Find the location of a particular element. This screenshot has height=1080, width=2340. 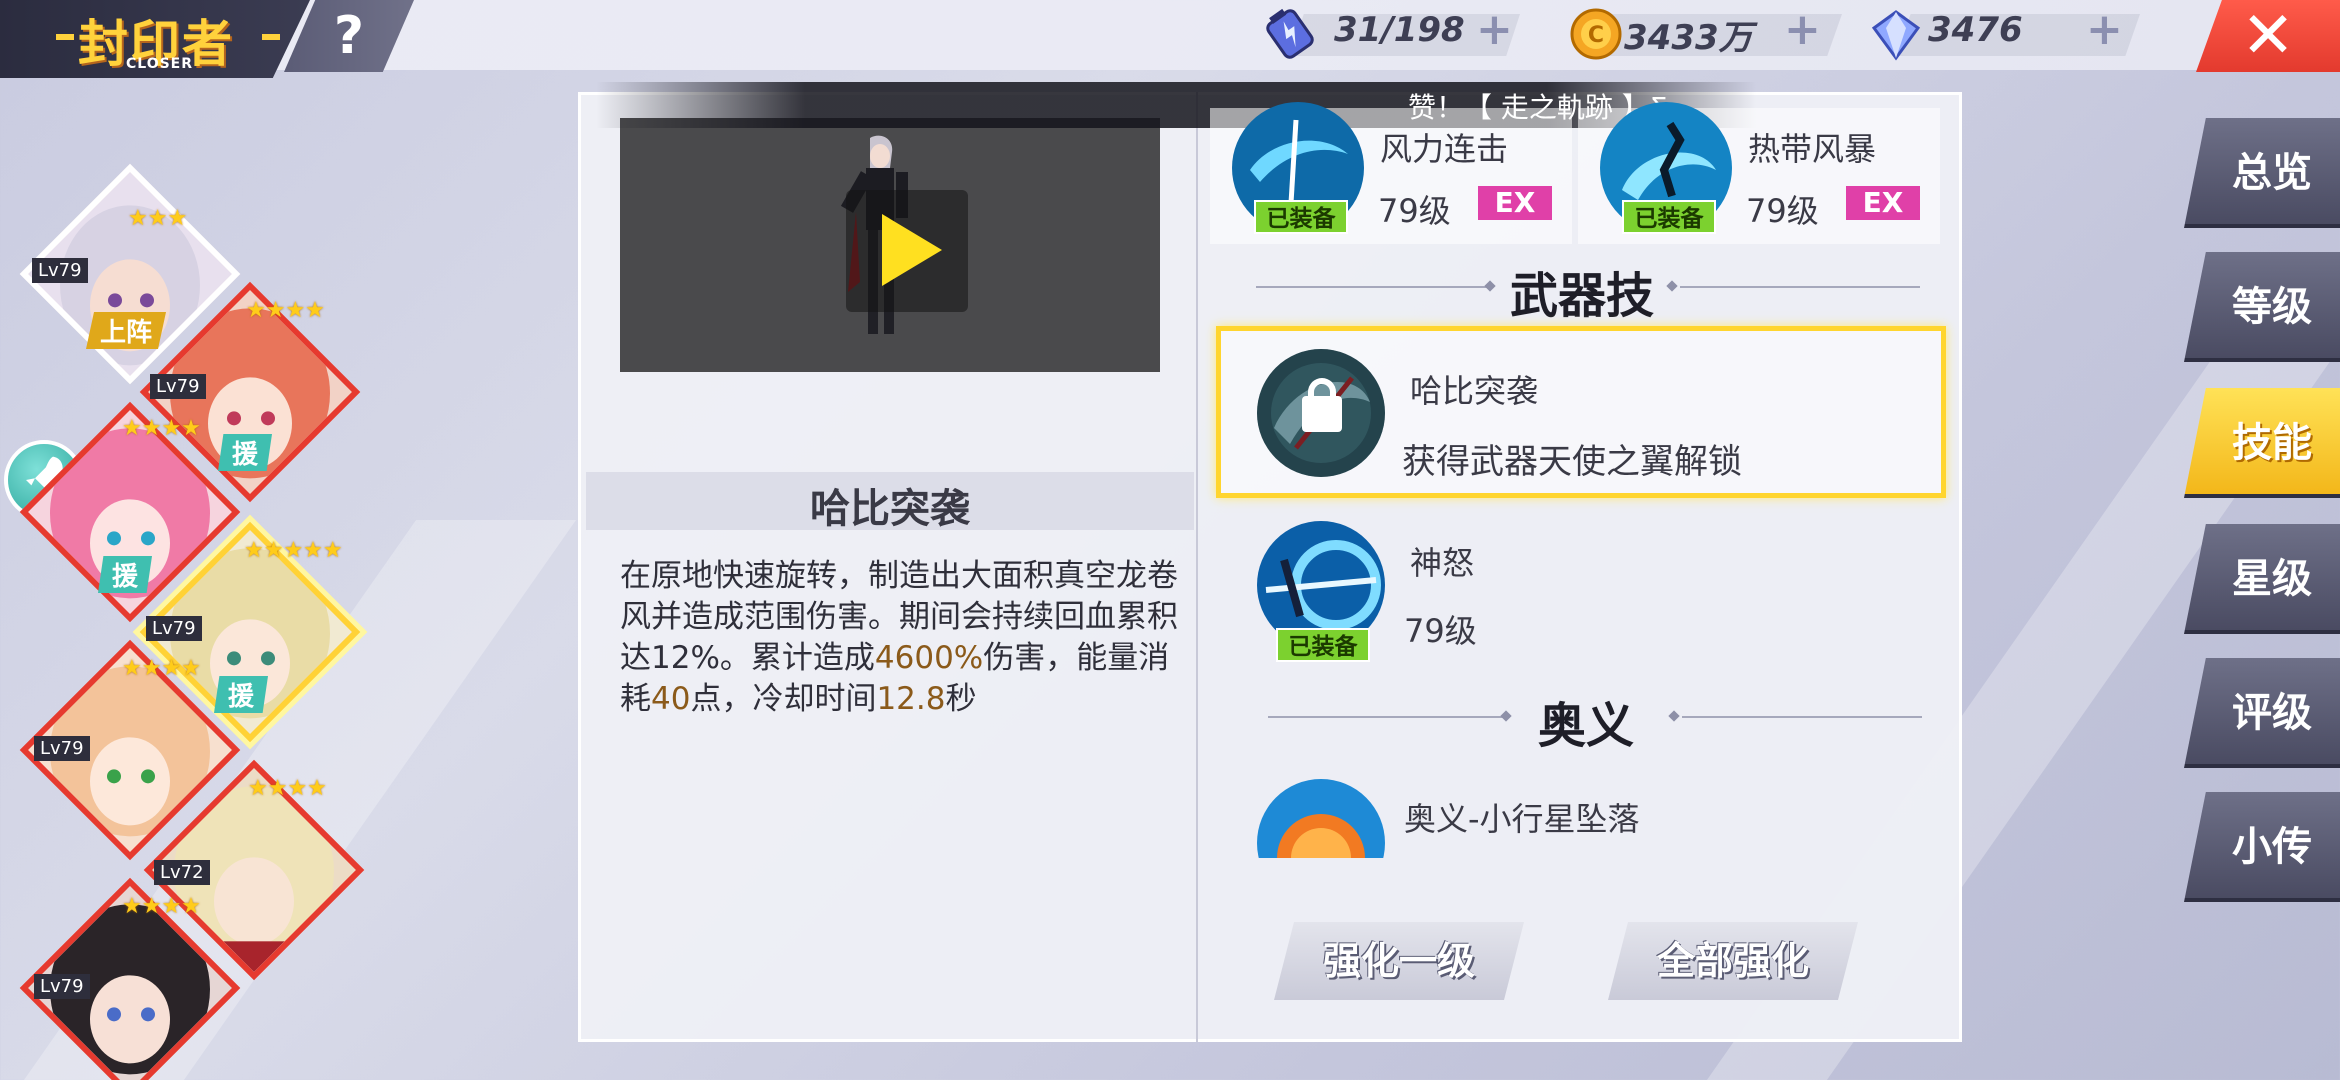

stamina-plus-button: + is located at coordinates (1494, 30).